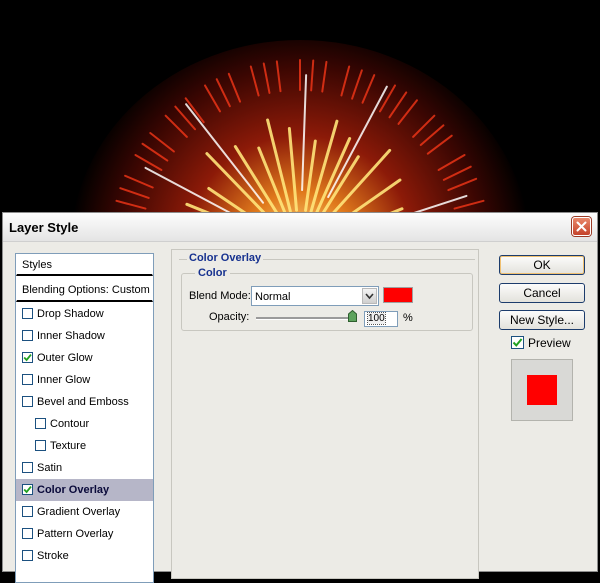 The image size is (600, 583). I want to click on close-icon, so click(581, 226).